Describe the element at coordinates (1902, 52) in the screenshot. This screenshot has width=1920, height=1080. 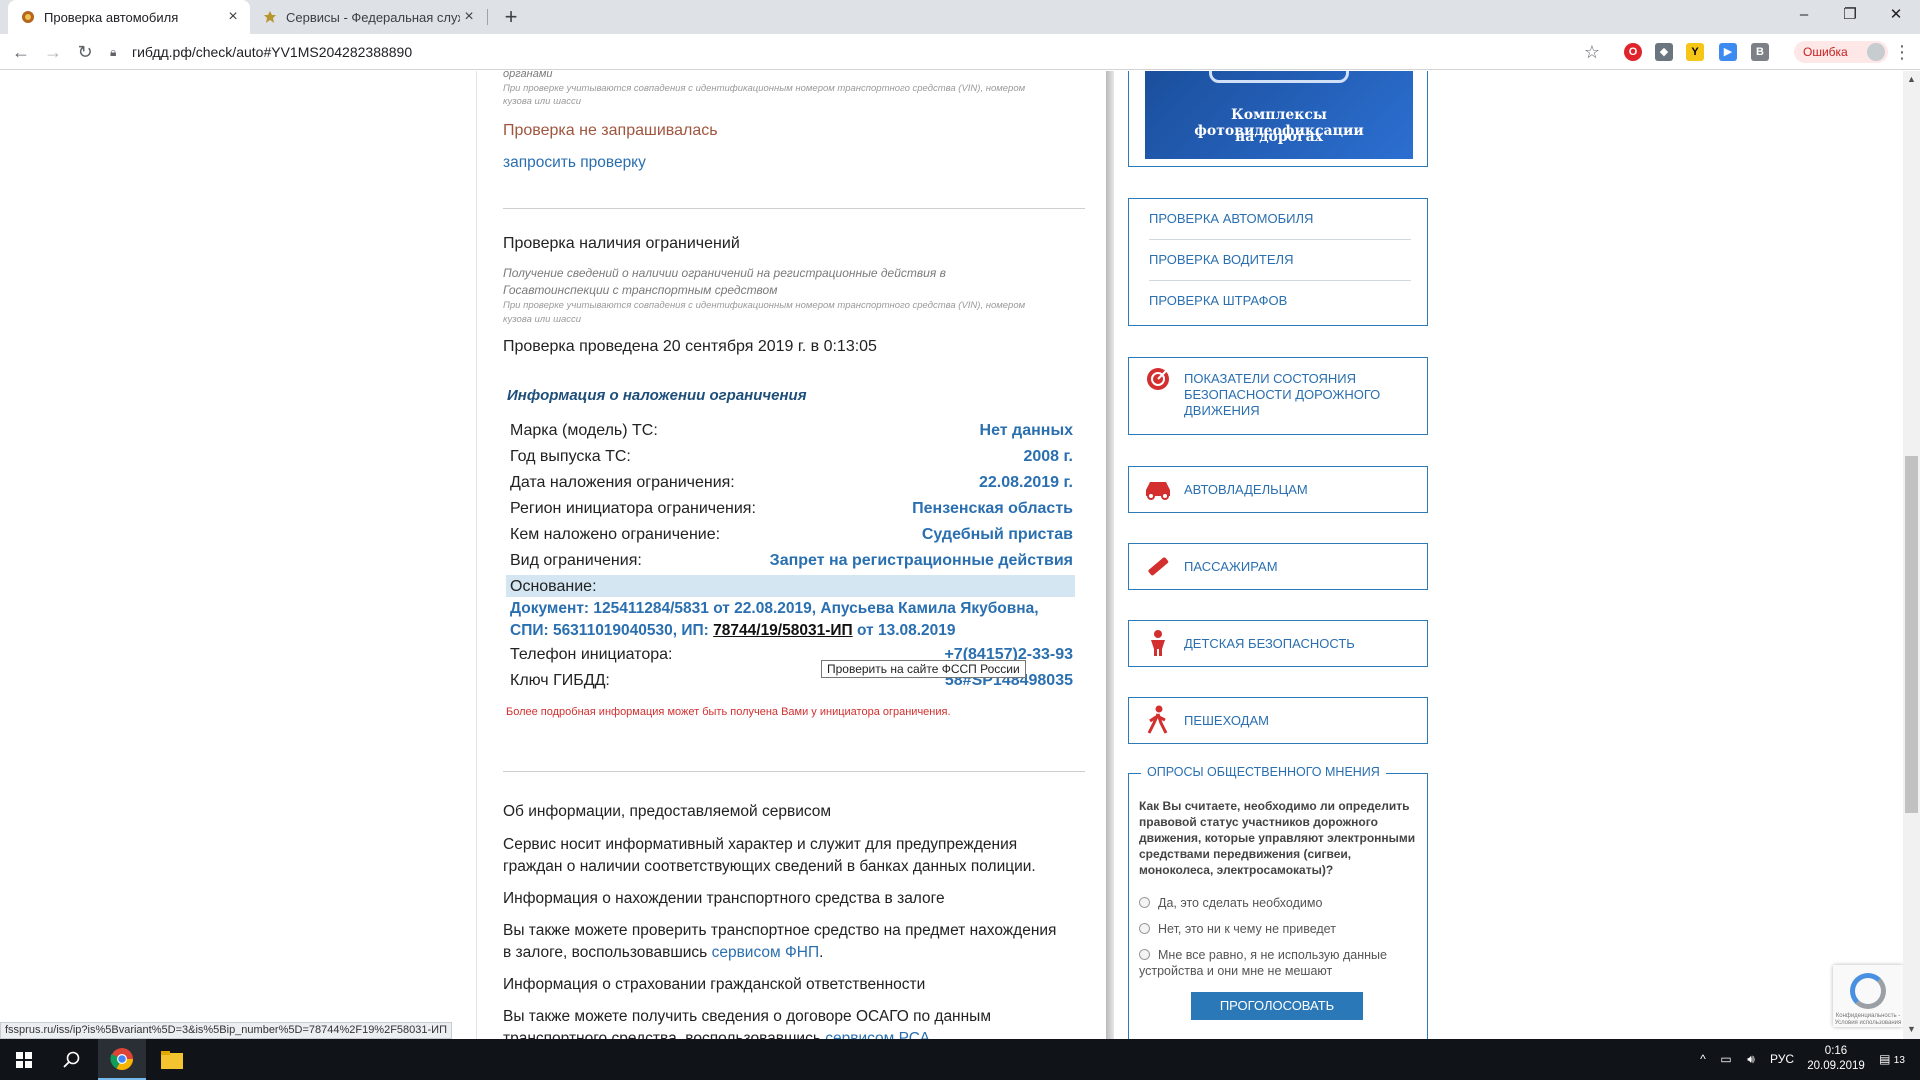
I see `menu-dots-icon: ⋮` at that location.